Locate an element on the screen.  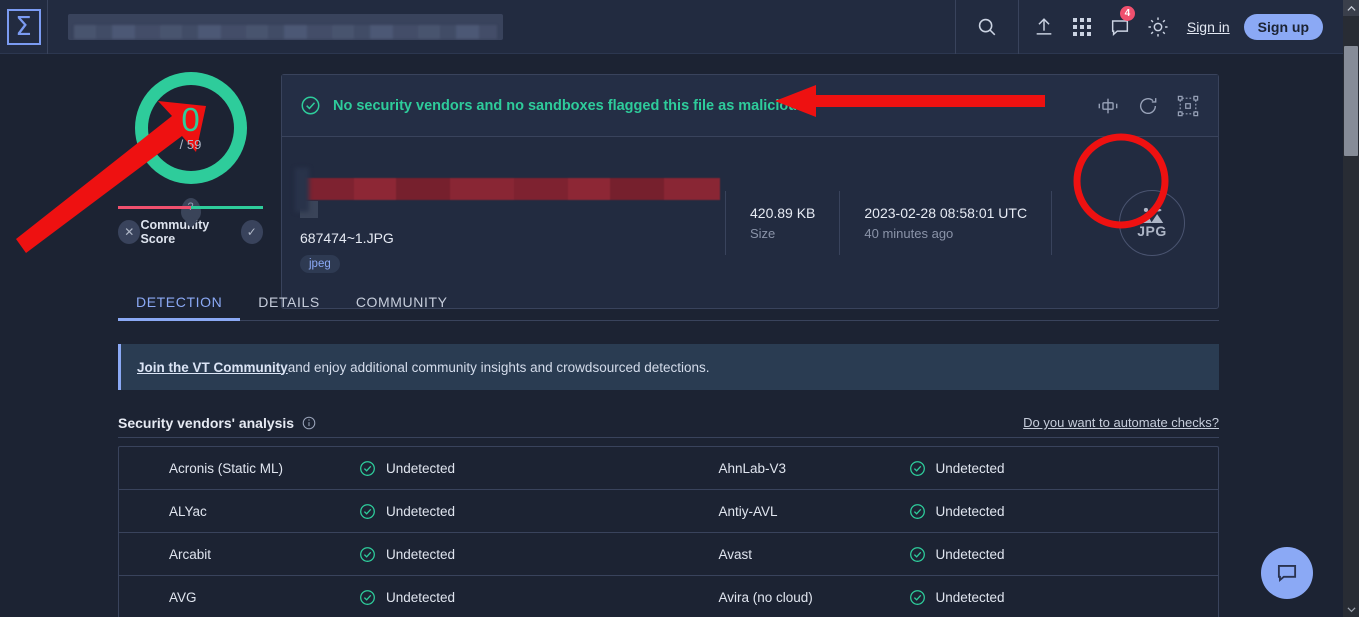
vendor-name: AVG is located at coordinates (183, 597).